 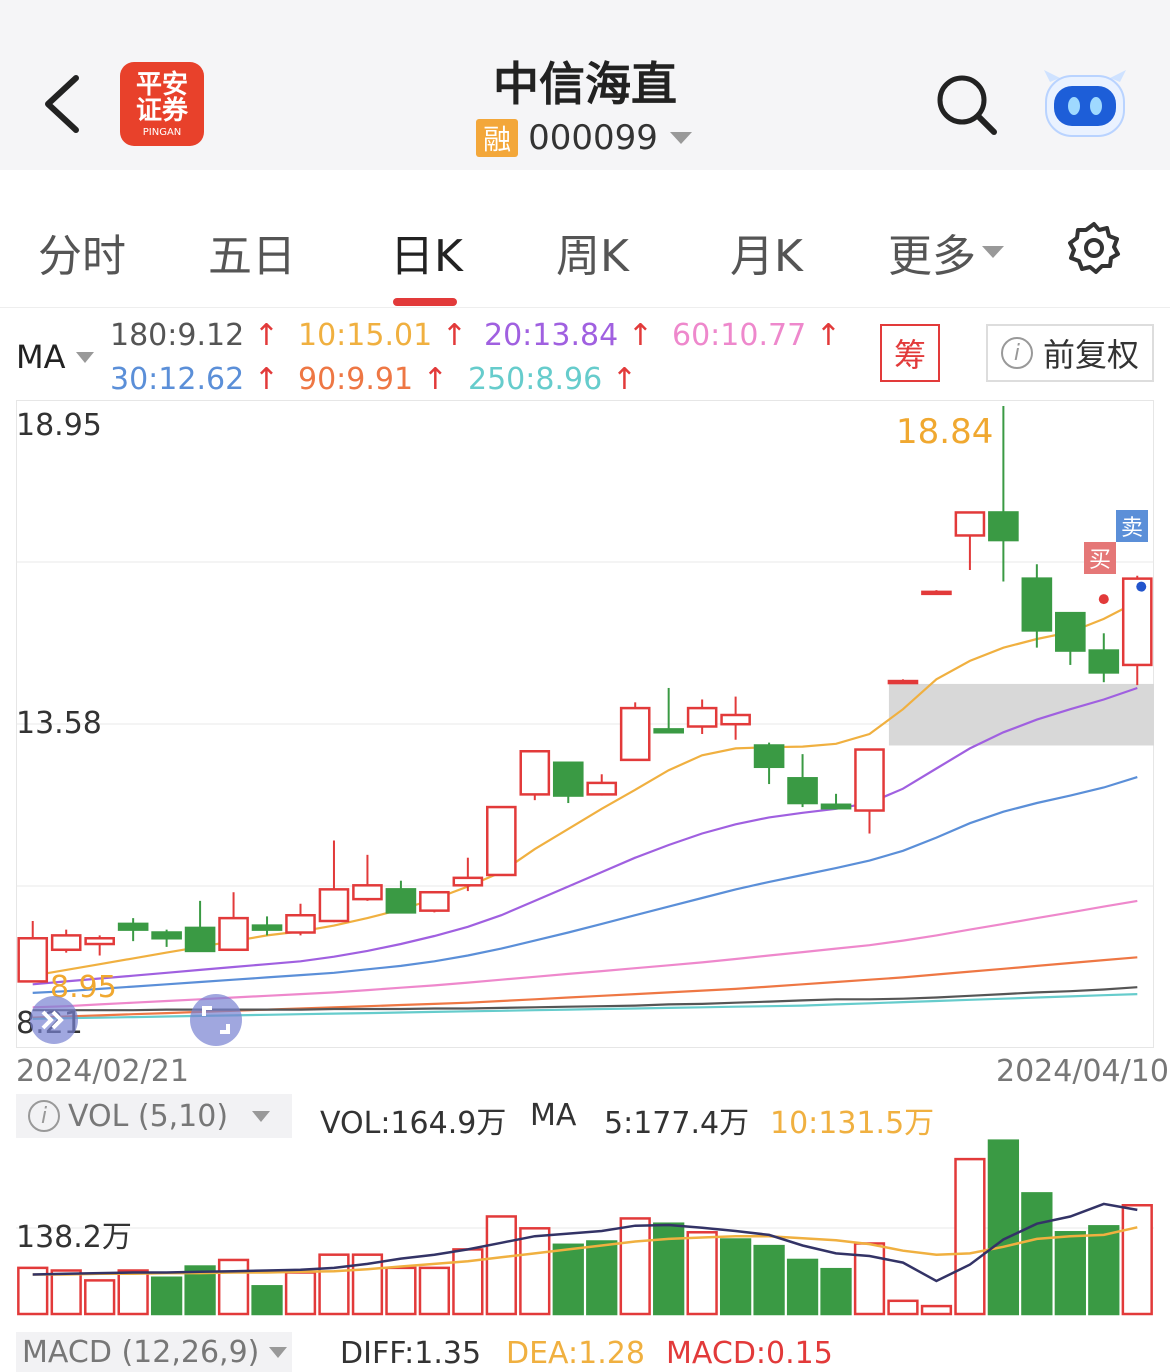 I want to click on expand-icon, so click(x=216, y=1020).